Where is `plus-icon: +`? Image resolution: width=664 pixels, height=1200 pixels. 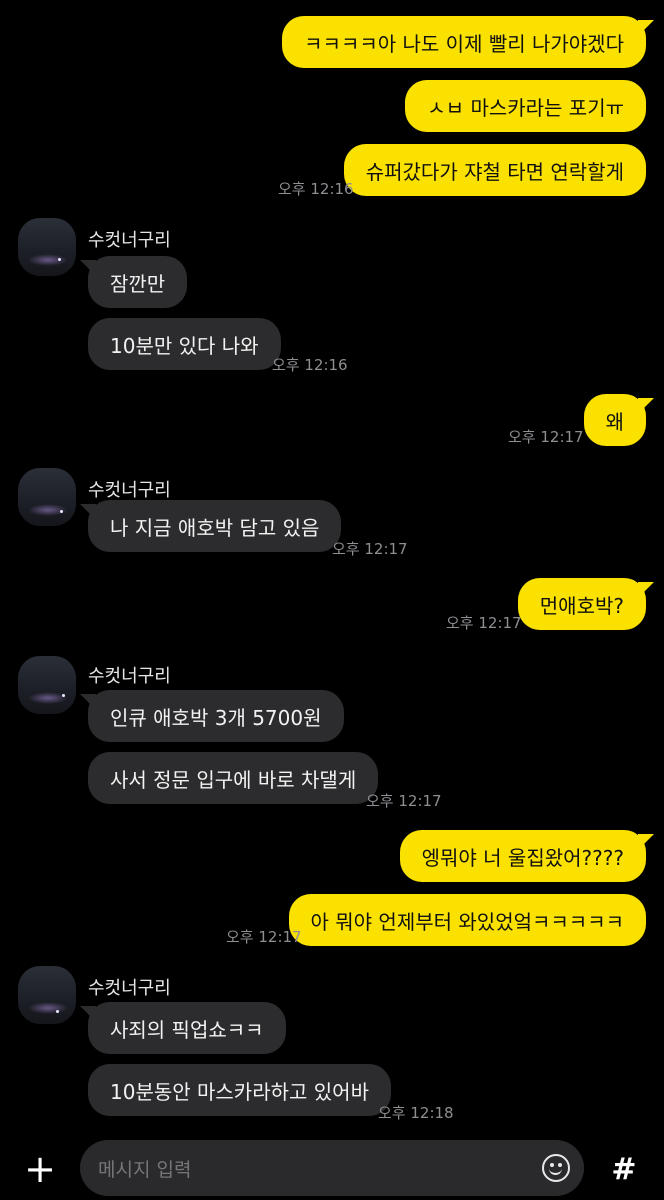 plus-icon: + is located at coordinates (40, 1169).